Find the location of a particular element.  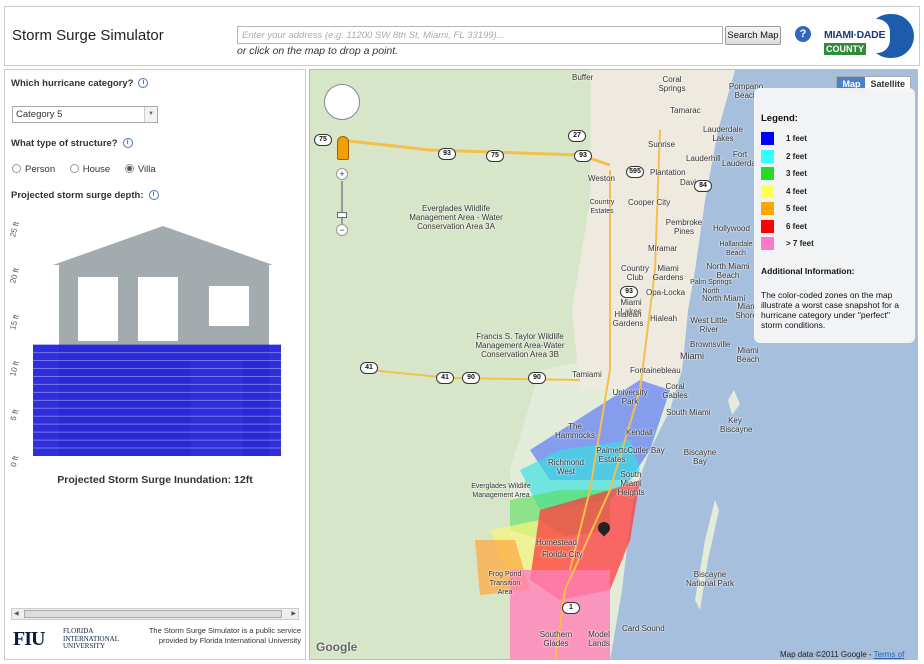

legend-item: 1 feet is located at coordinates (784, 138).